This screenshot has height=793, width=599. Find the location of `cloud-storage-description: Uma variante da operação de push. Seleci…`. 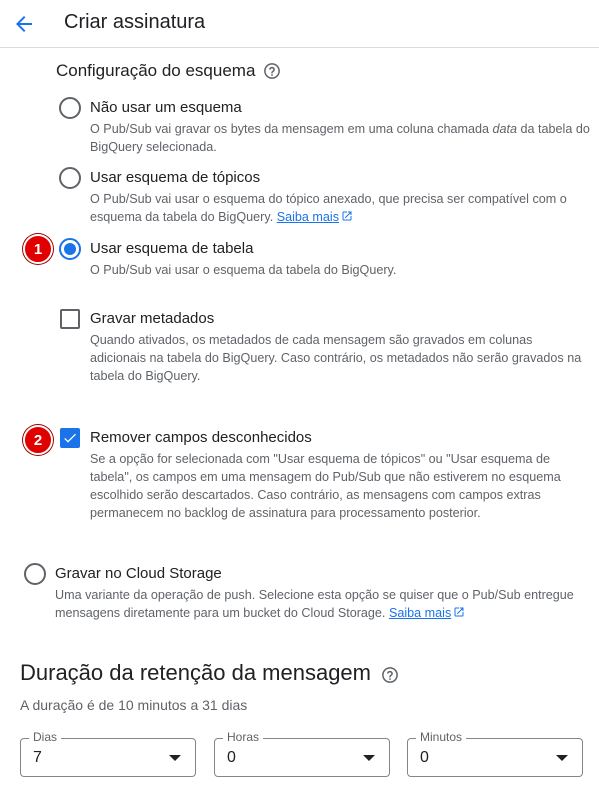

cloud-storage-description: Uma variante da operação de push. Seleci… is located at coordinates (314, 604).